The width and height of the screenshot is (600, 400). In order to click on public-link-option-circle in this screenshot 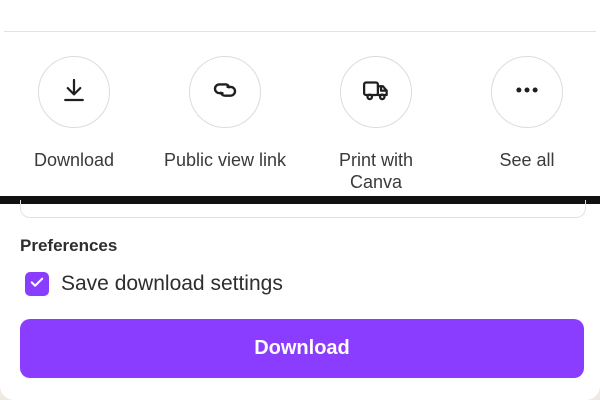, I will do `click(225, 92)`.